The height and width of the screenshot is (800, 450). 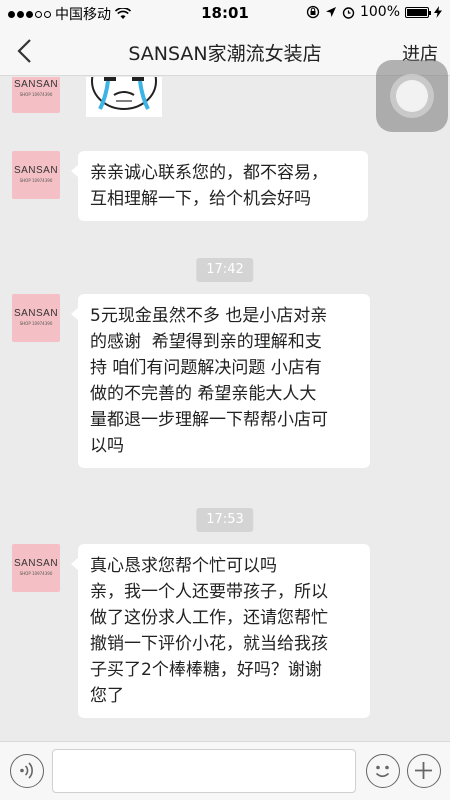 What do you see at coordinates (225, 54) in the screenshot?
I see `page-title: SANSAN家潮流女装店` at bounding box center [225, 54].